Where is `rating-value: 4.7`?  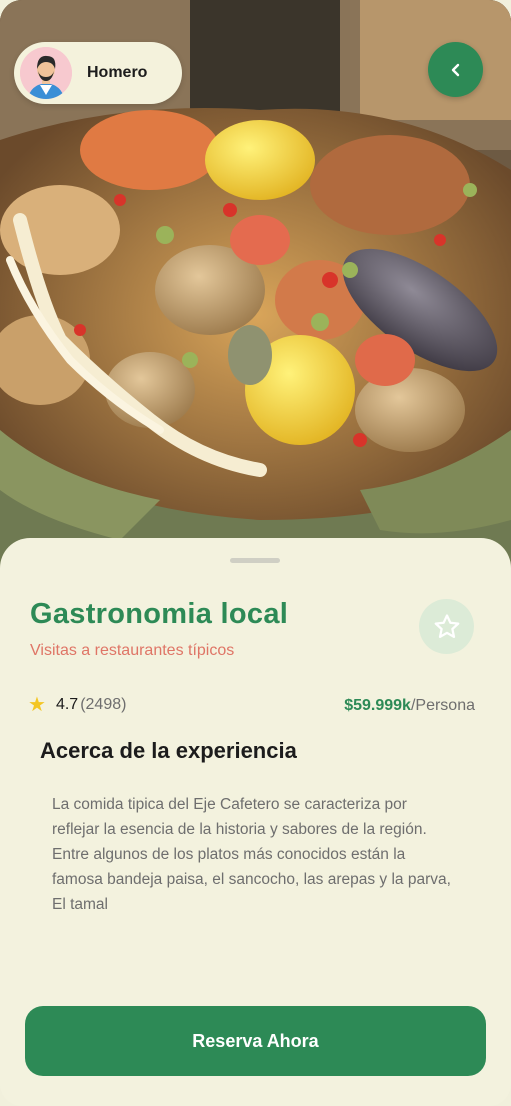
rating-value: 4.7 is located at coordinates (67, 704).